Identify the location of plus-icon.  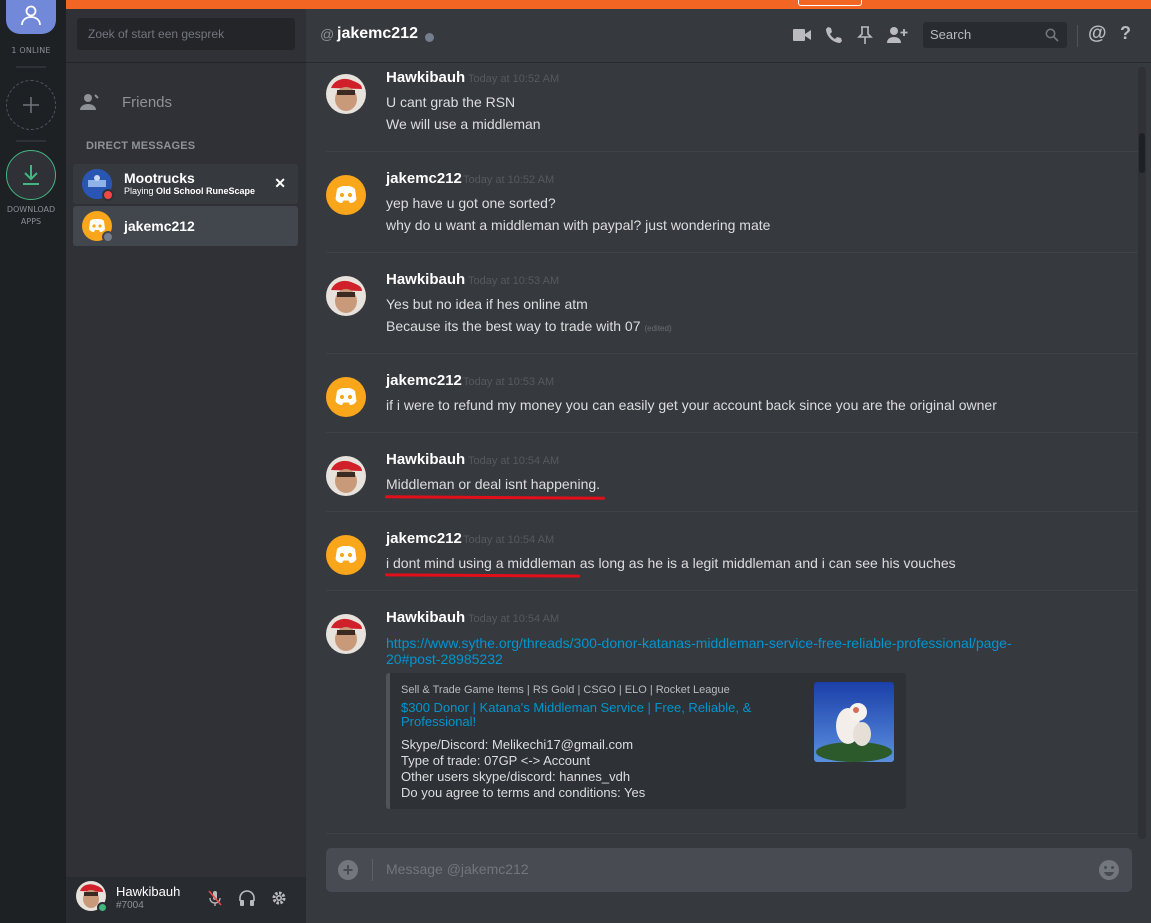
(31, 105).